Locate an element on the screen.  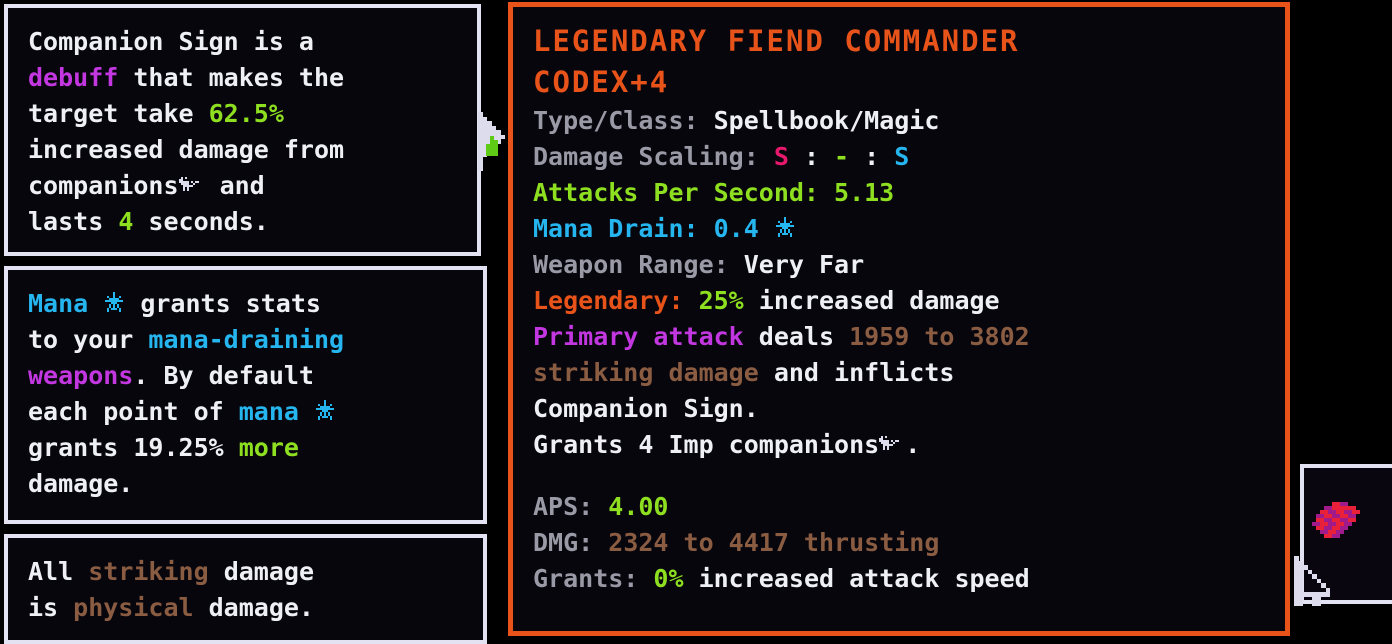
tooltip-line: debuff that makes the is located at coordinates (186, 77).